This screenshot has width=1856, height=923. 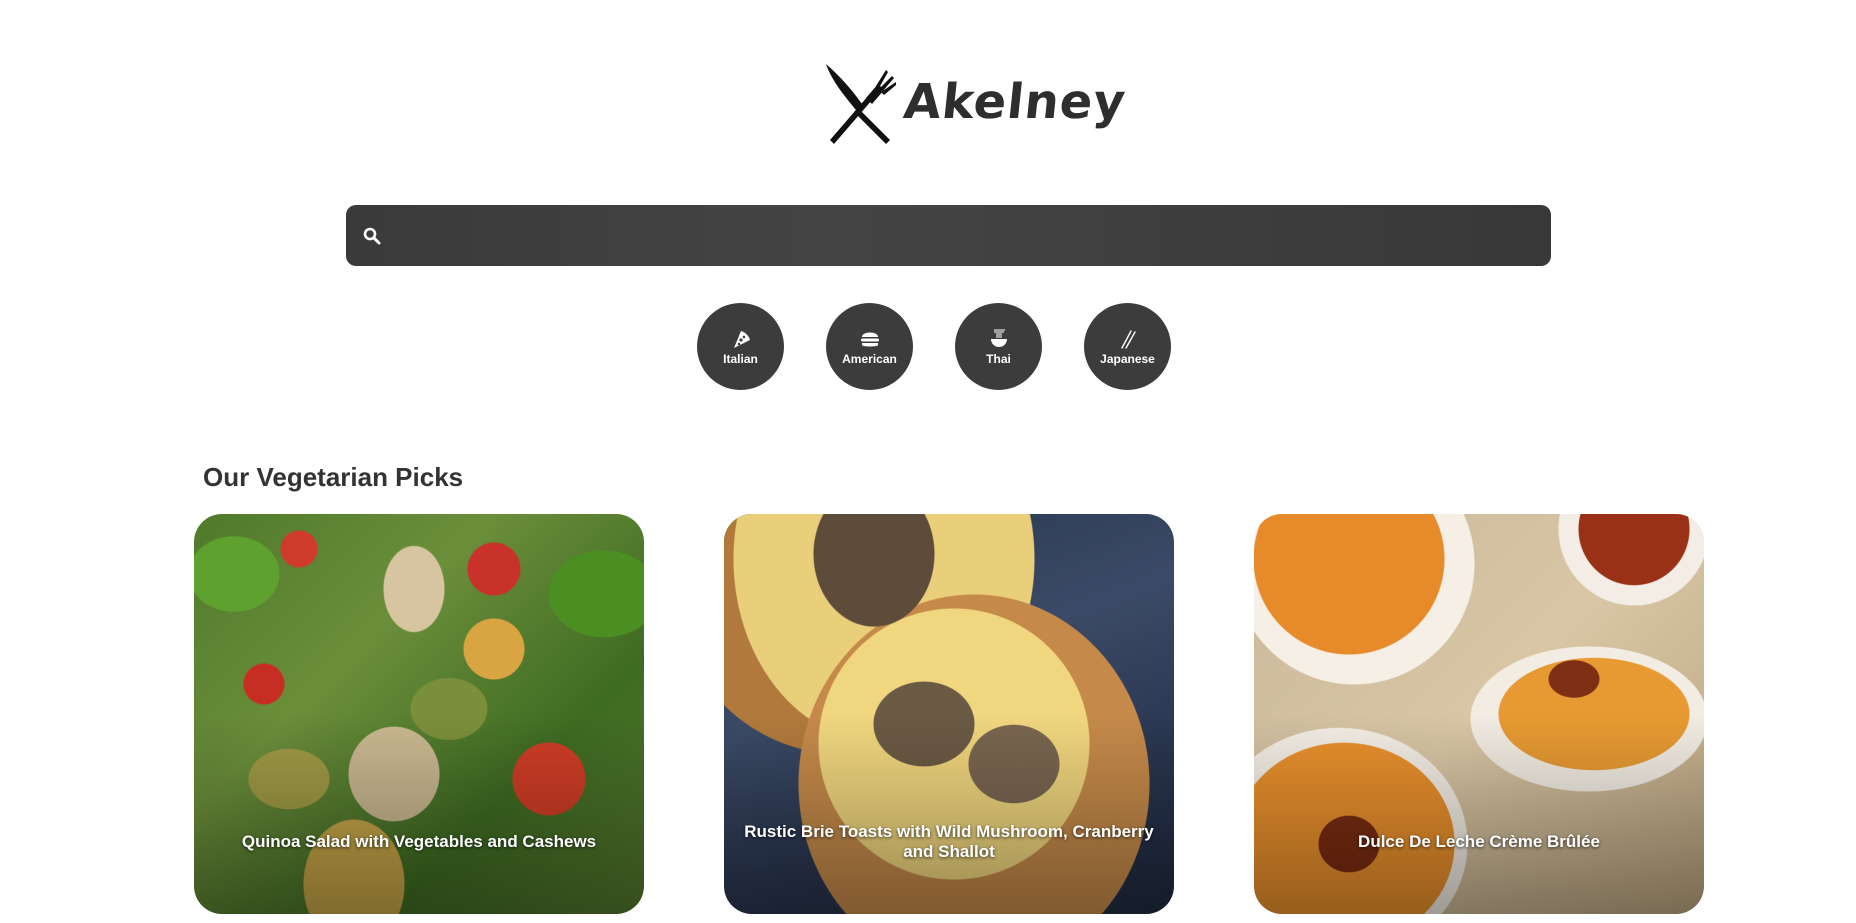 What do you see at coordinates (869, 358) in the screenshot?
I see `cuisine-label: American` at bounding box center [869, 358].